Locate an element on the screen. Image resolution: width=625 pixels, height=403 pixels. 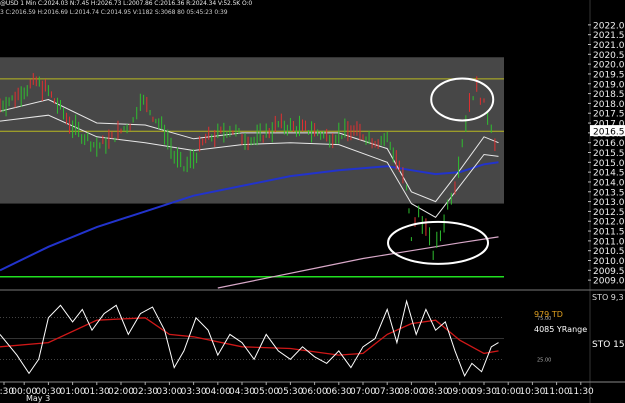
x-tick-label: 03:00 is located at coordinates (169, 392).